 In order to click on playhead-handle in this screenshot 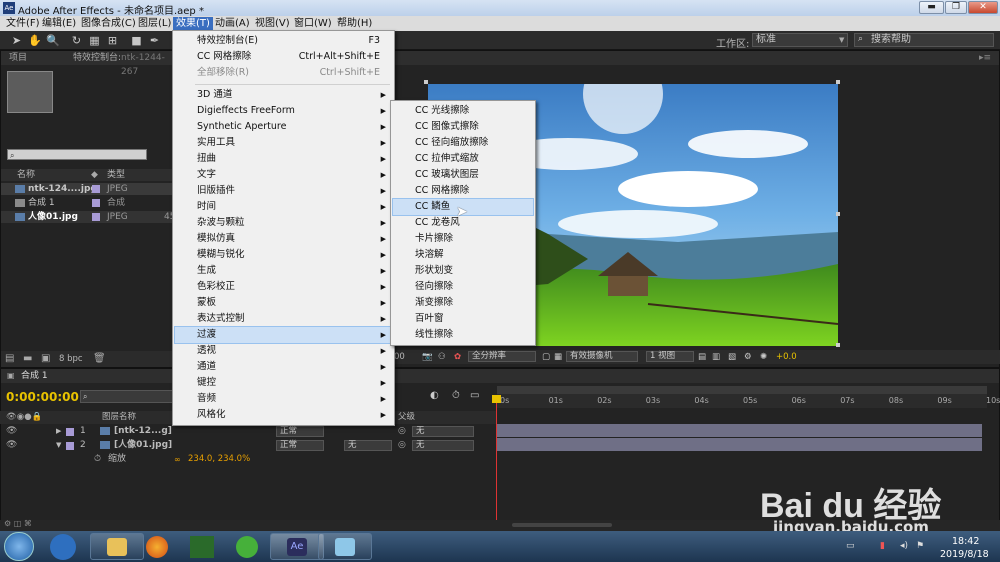, I will do `click(496, 399)`.